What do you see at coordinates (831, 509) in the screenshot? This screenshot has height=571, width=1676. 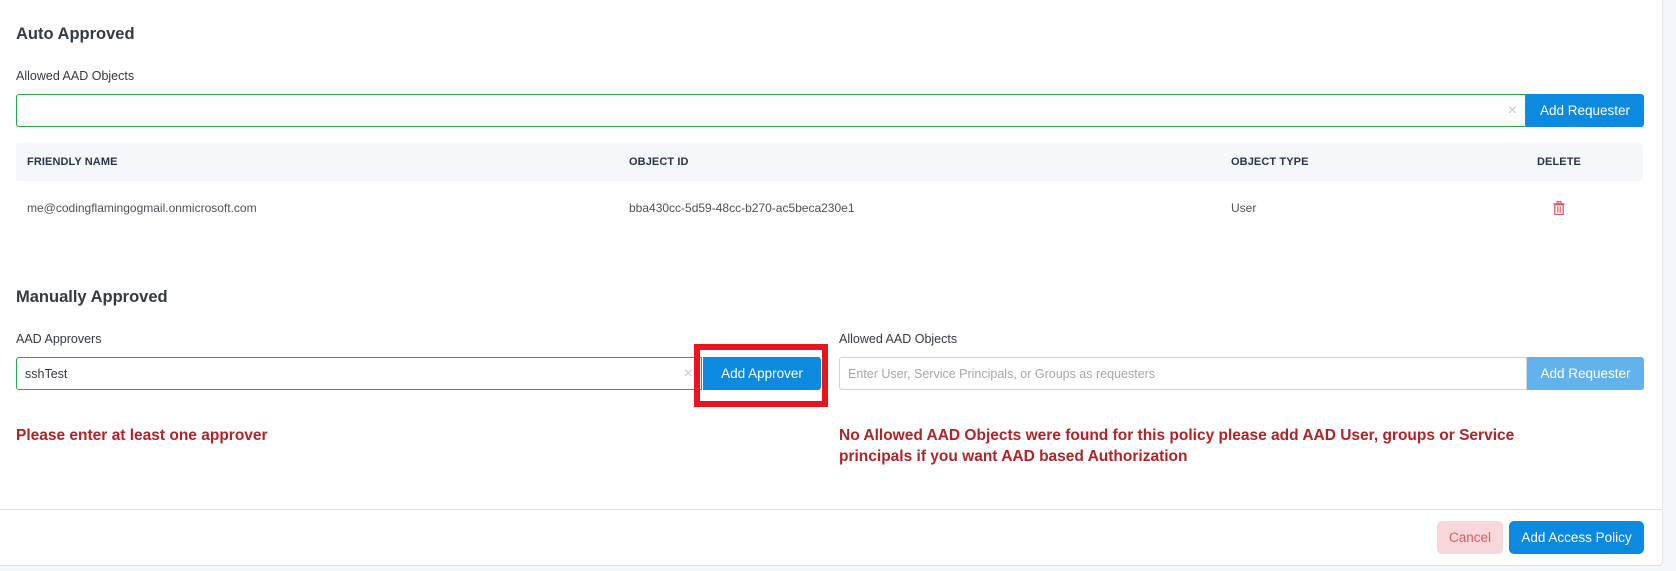 I see `footer-divider` at bounding box center [831, 509].